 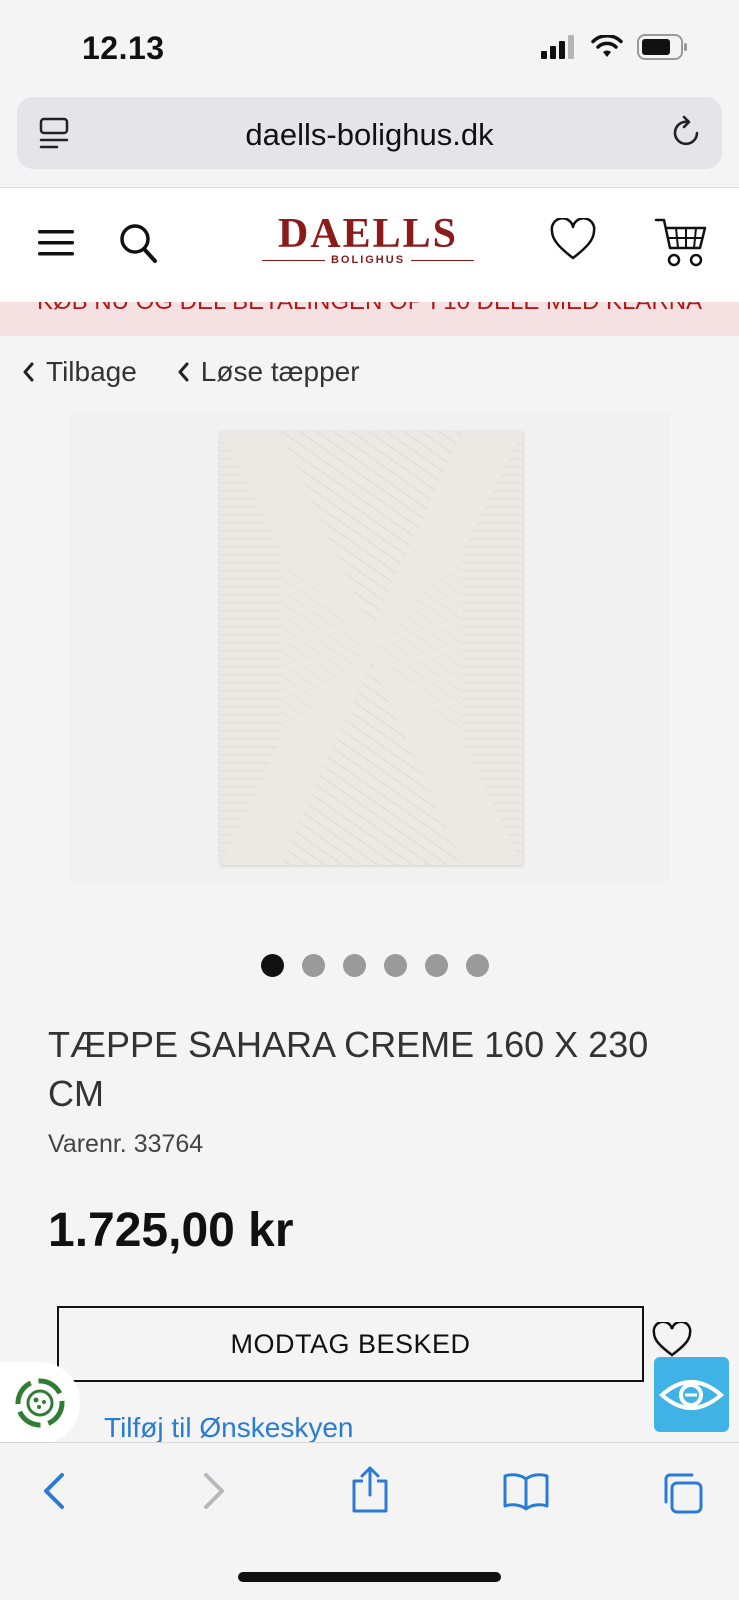 What do you see at coordinates (228, 1428) in the screenshot?
I see `wishlist-link: Tilføj til Ønskeskyen` at bounding box center [228, 1428].